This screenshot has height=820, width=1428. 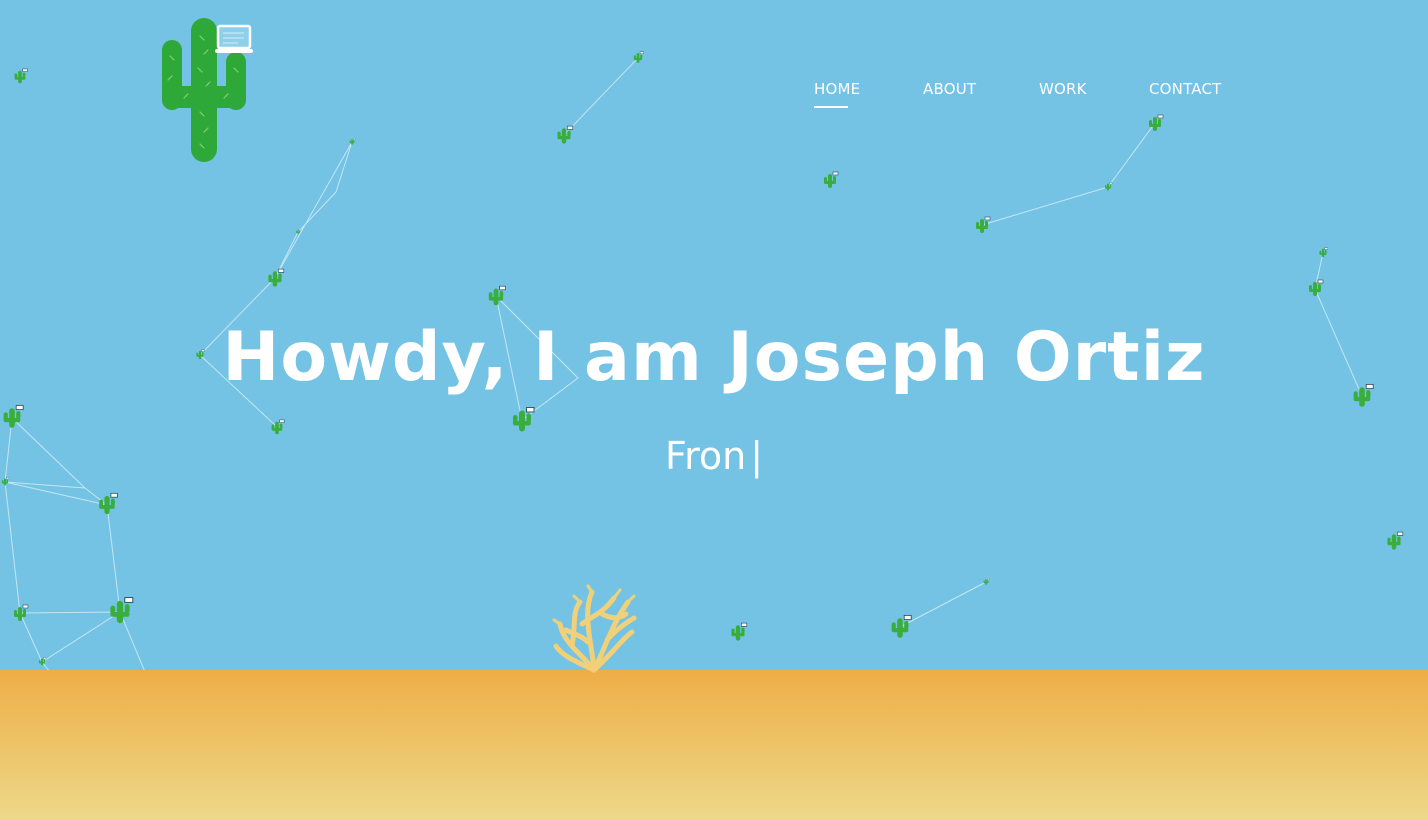 What do you see at coordinates (1185, 94) in the screenshot?
I see `nav-contact: CONTACT` at bounding box center [1185, 94].